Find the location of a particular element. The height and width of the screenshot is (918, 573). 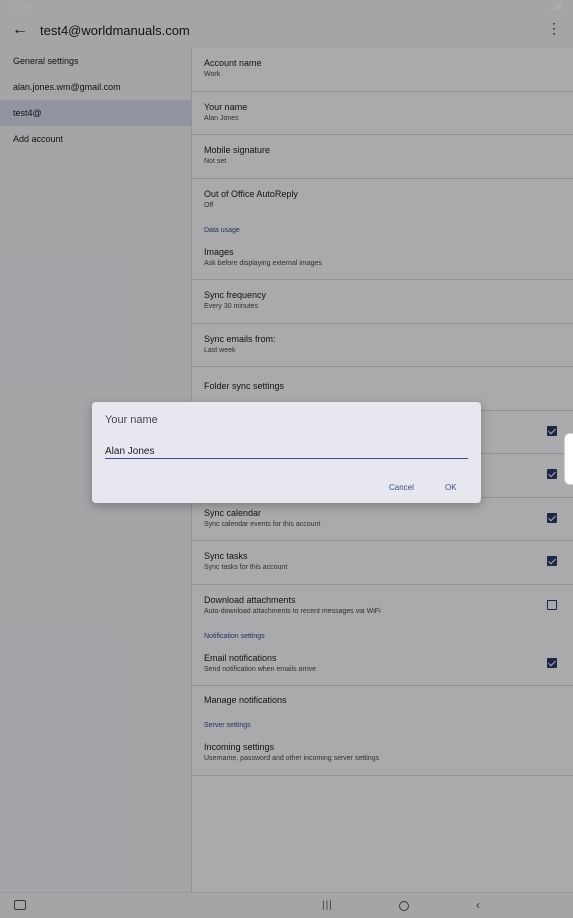

cancel-button: Cancel is located at coordinates (401, 487).